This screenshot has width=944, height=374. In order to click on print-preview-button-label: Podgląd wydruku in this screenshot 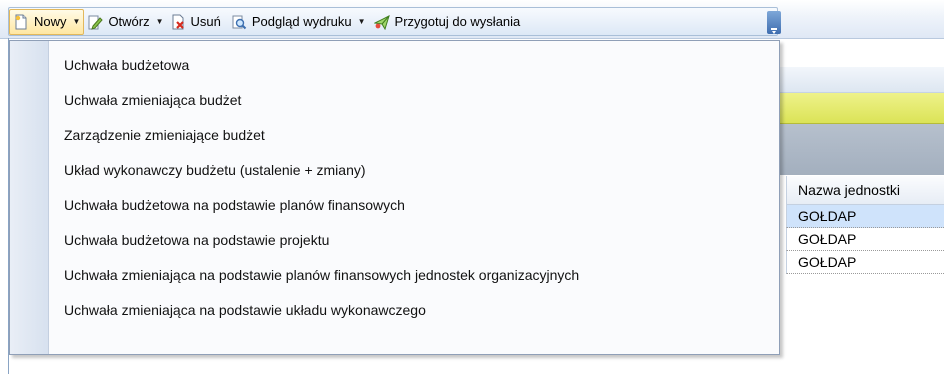, I will do `click(301, 21)`.